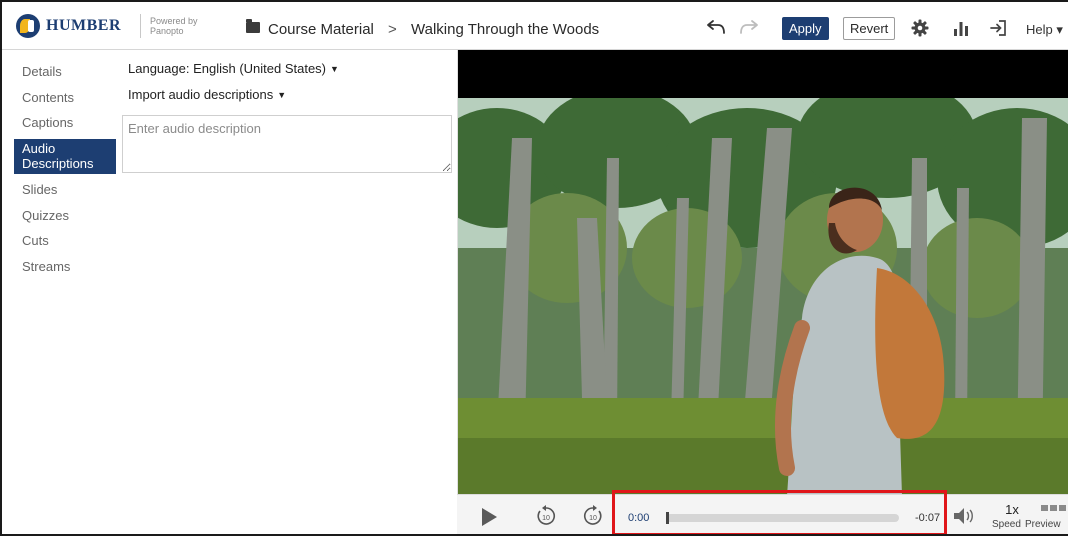 The width and height of the screenshot is (1068, 536). What do you see at coordinates (287, 144) in the screenshot?
I see `audio-description-input` at bounding box center [287, 144].